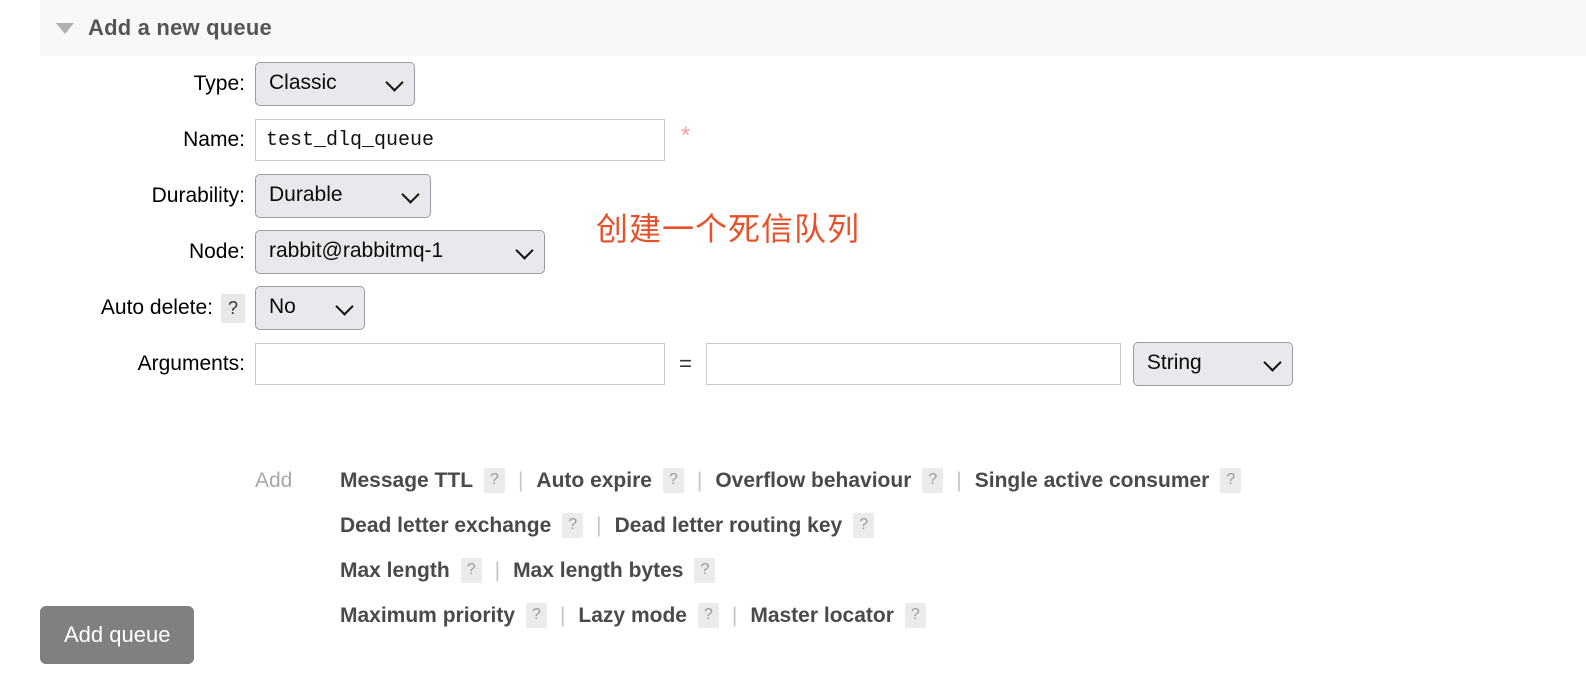 Image resolution: width=1586 pixels, height=688 pixels. Describe the element at coordinates (198, 195) in the screenshot. I see `durability-label: Durability:` at that location.